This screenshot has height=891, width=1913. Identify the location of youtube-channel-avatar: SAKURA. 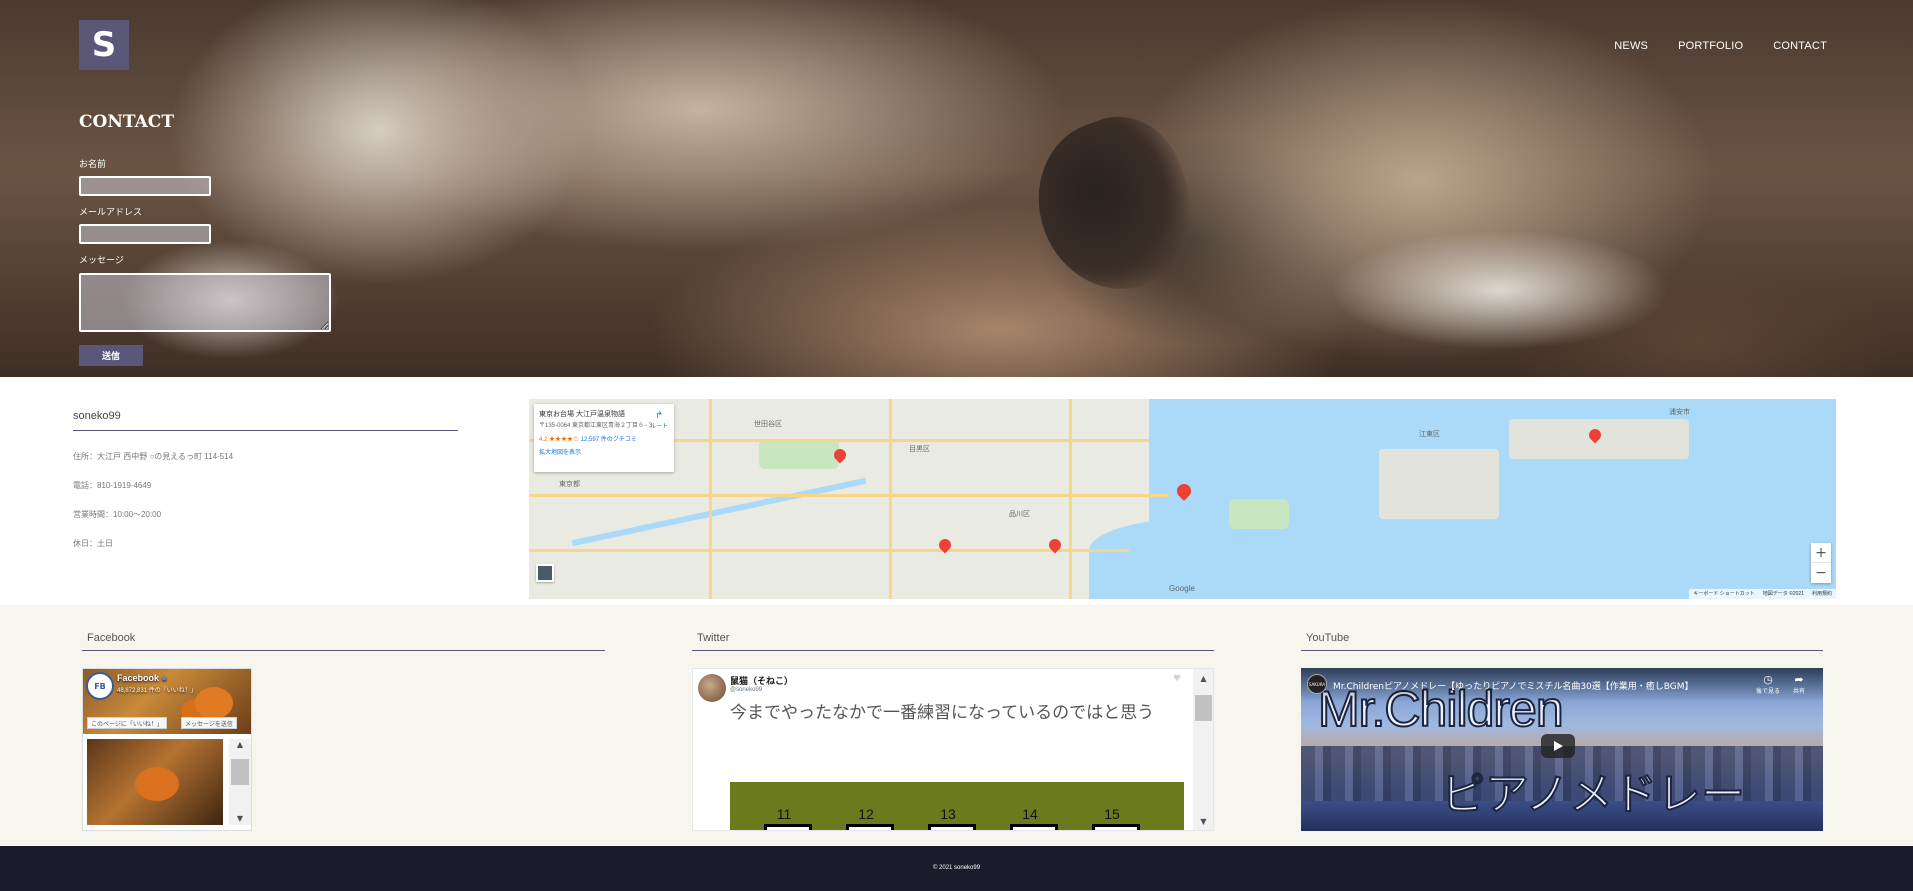
(1317, 684).